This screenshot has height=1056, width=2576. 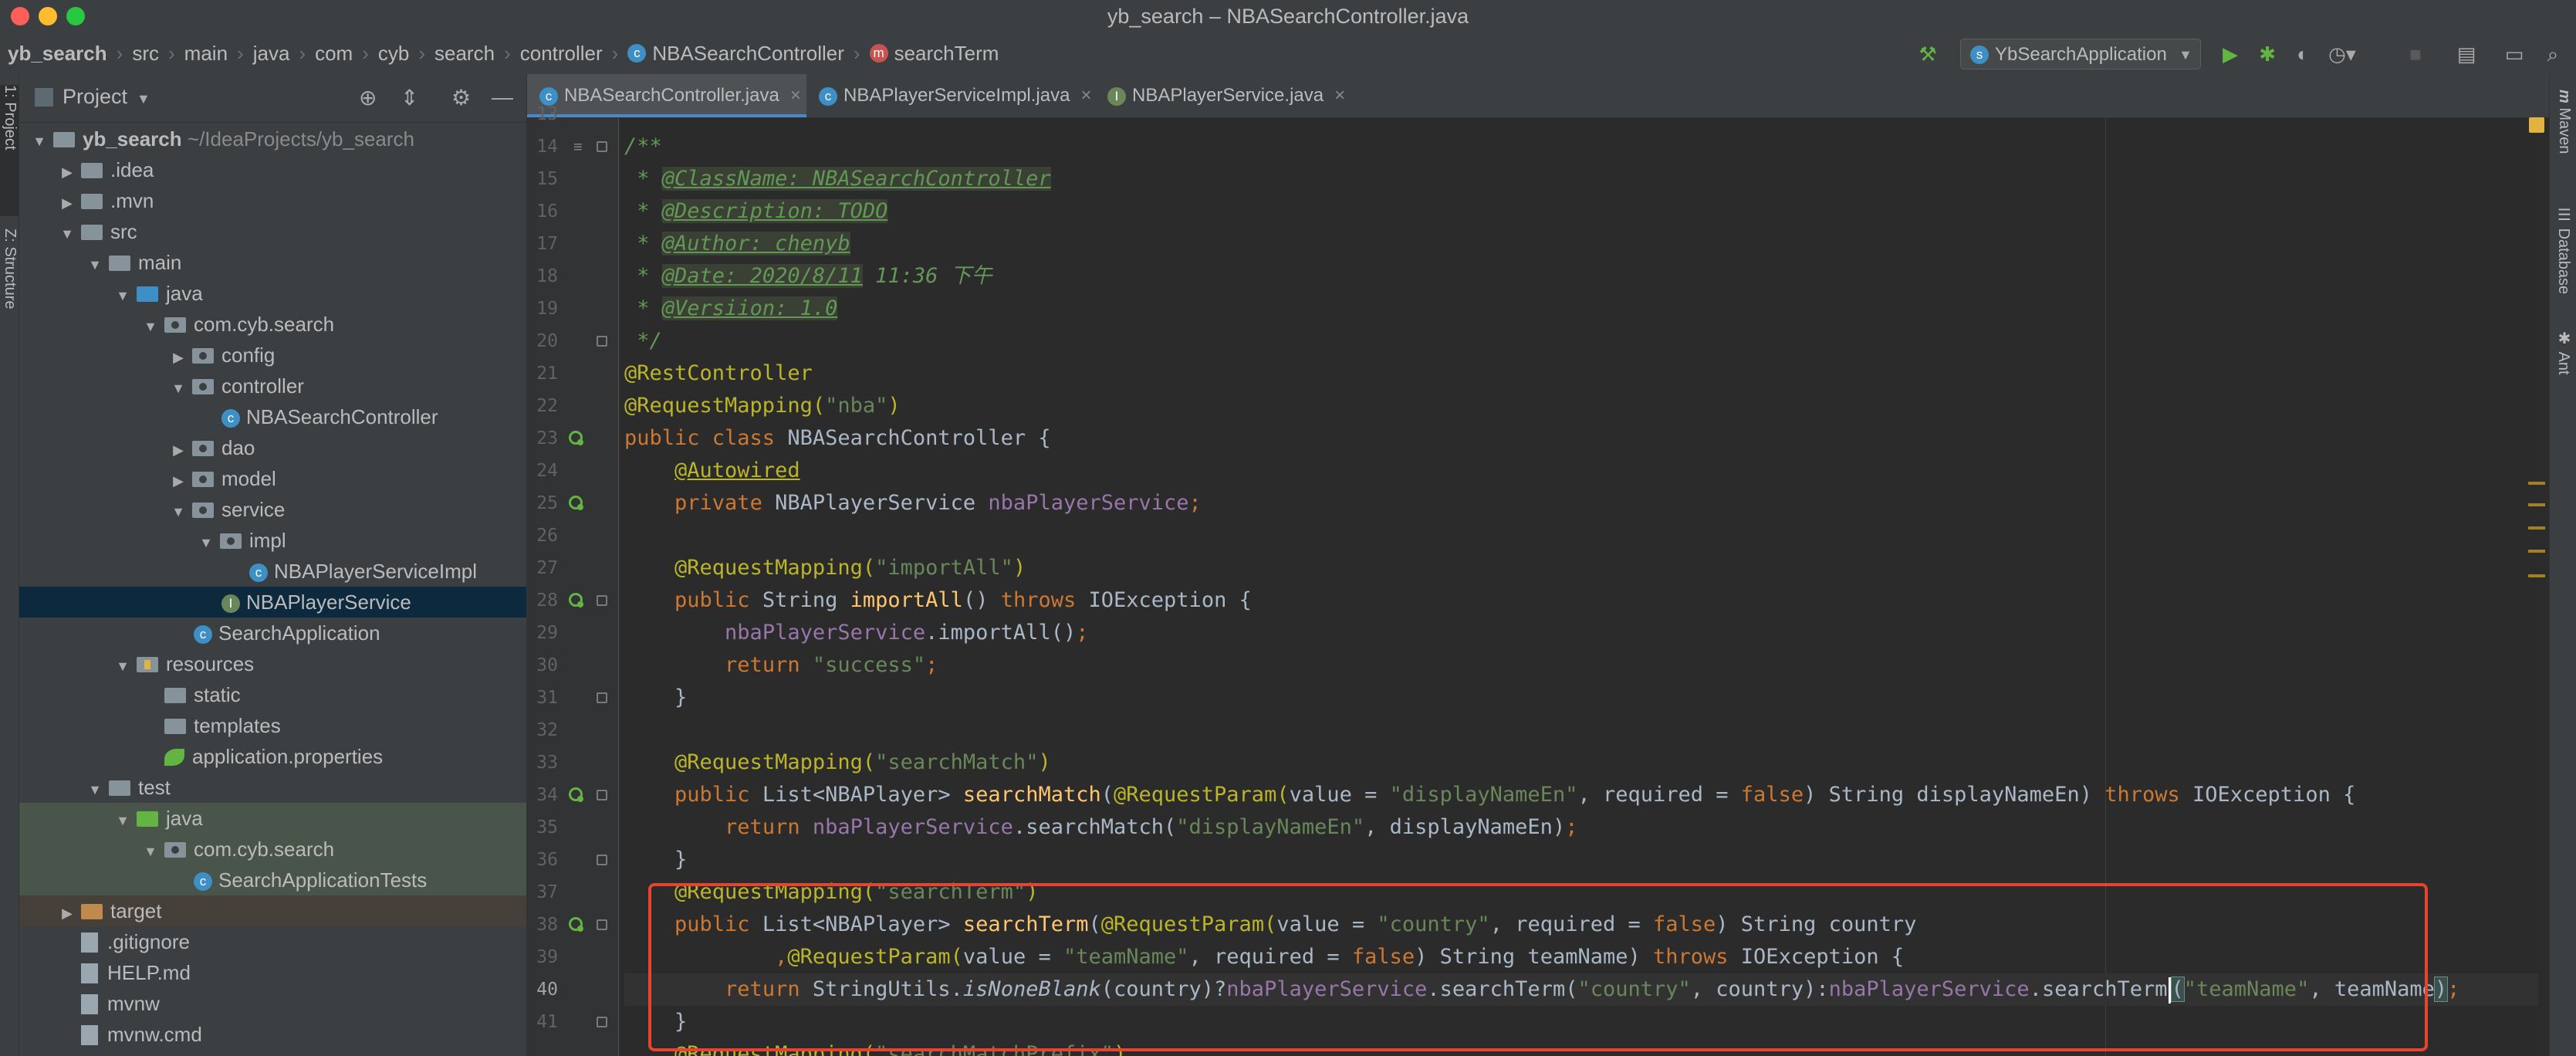 What do you see at coordinates (2415, 54) in the screenshot?
I see `stop-icon: ■` at bounding box center [2415, 54].